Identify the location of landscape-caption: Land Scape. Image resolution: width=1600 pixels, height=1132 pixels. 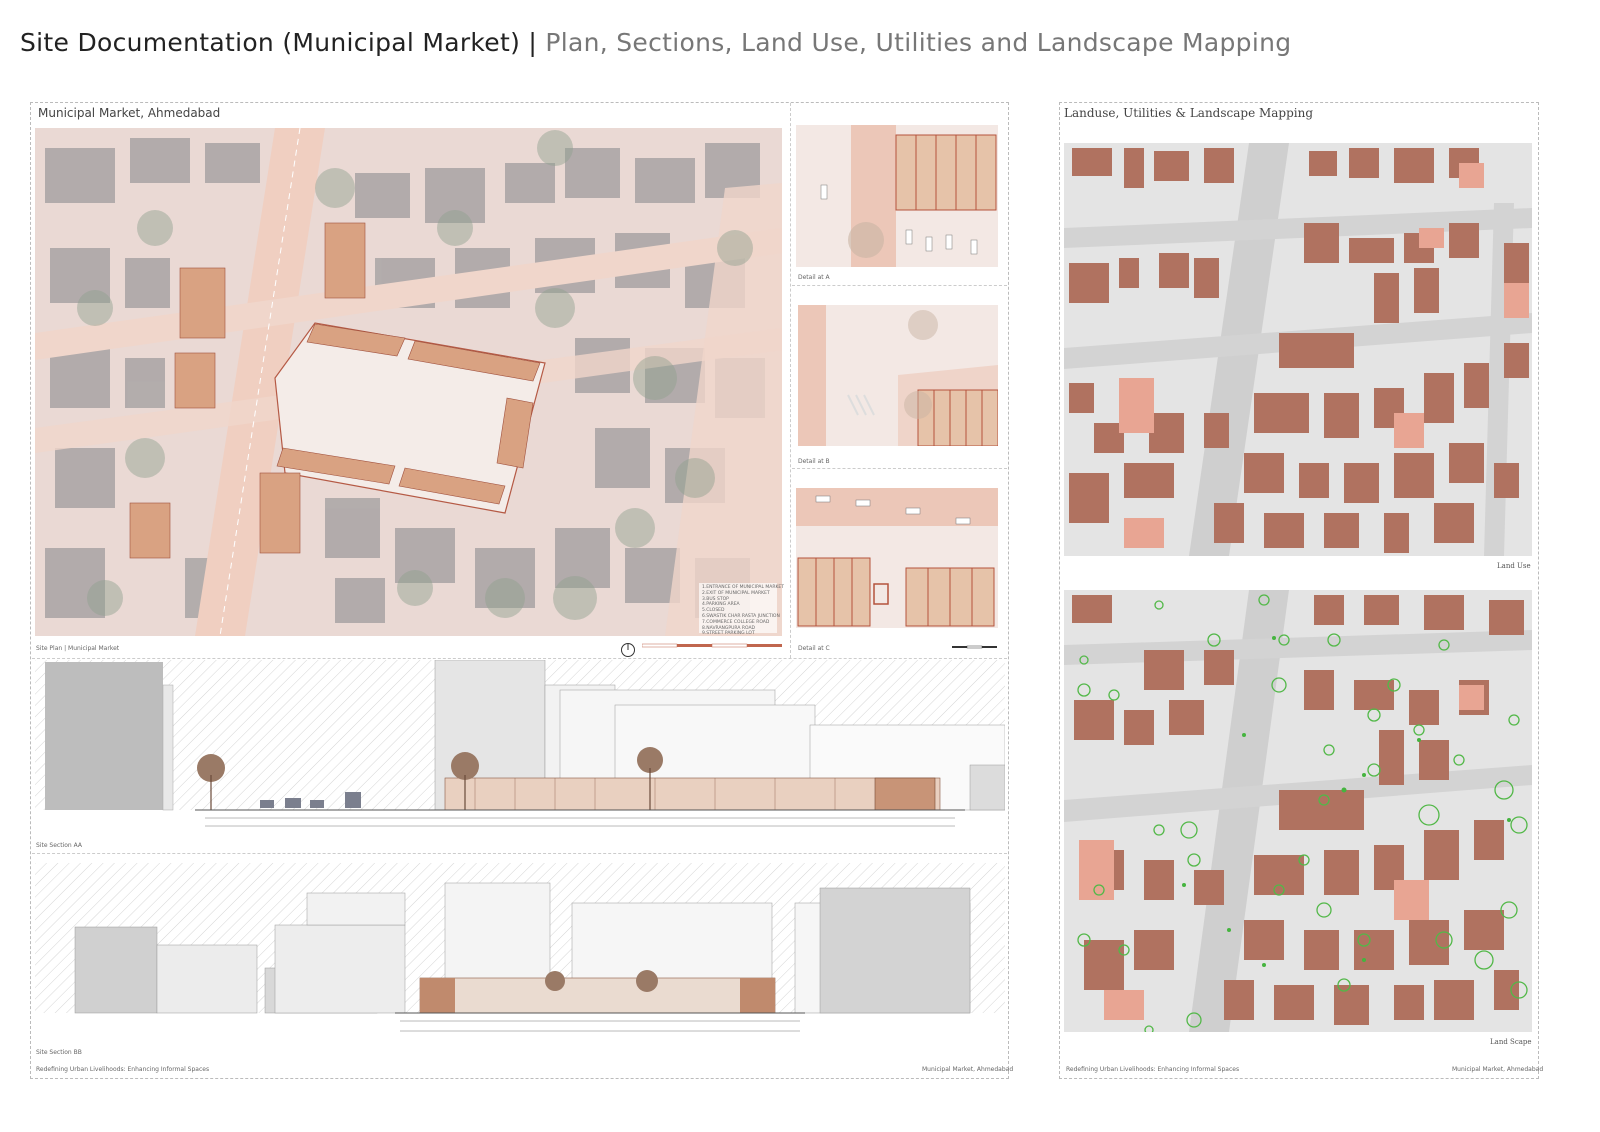
(1511, 1042).